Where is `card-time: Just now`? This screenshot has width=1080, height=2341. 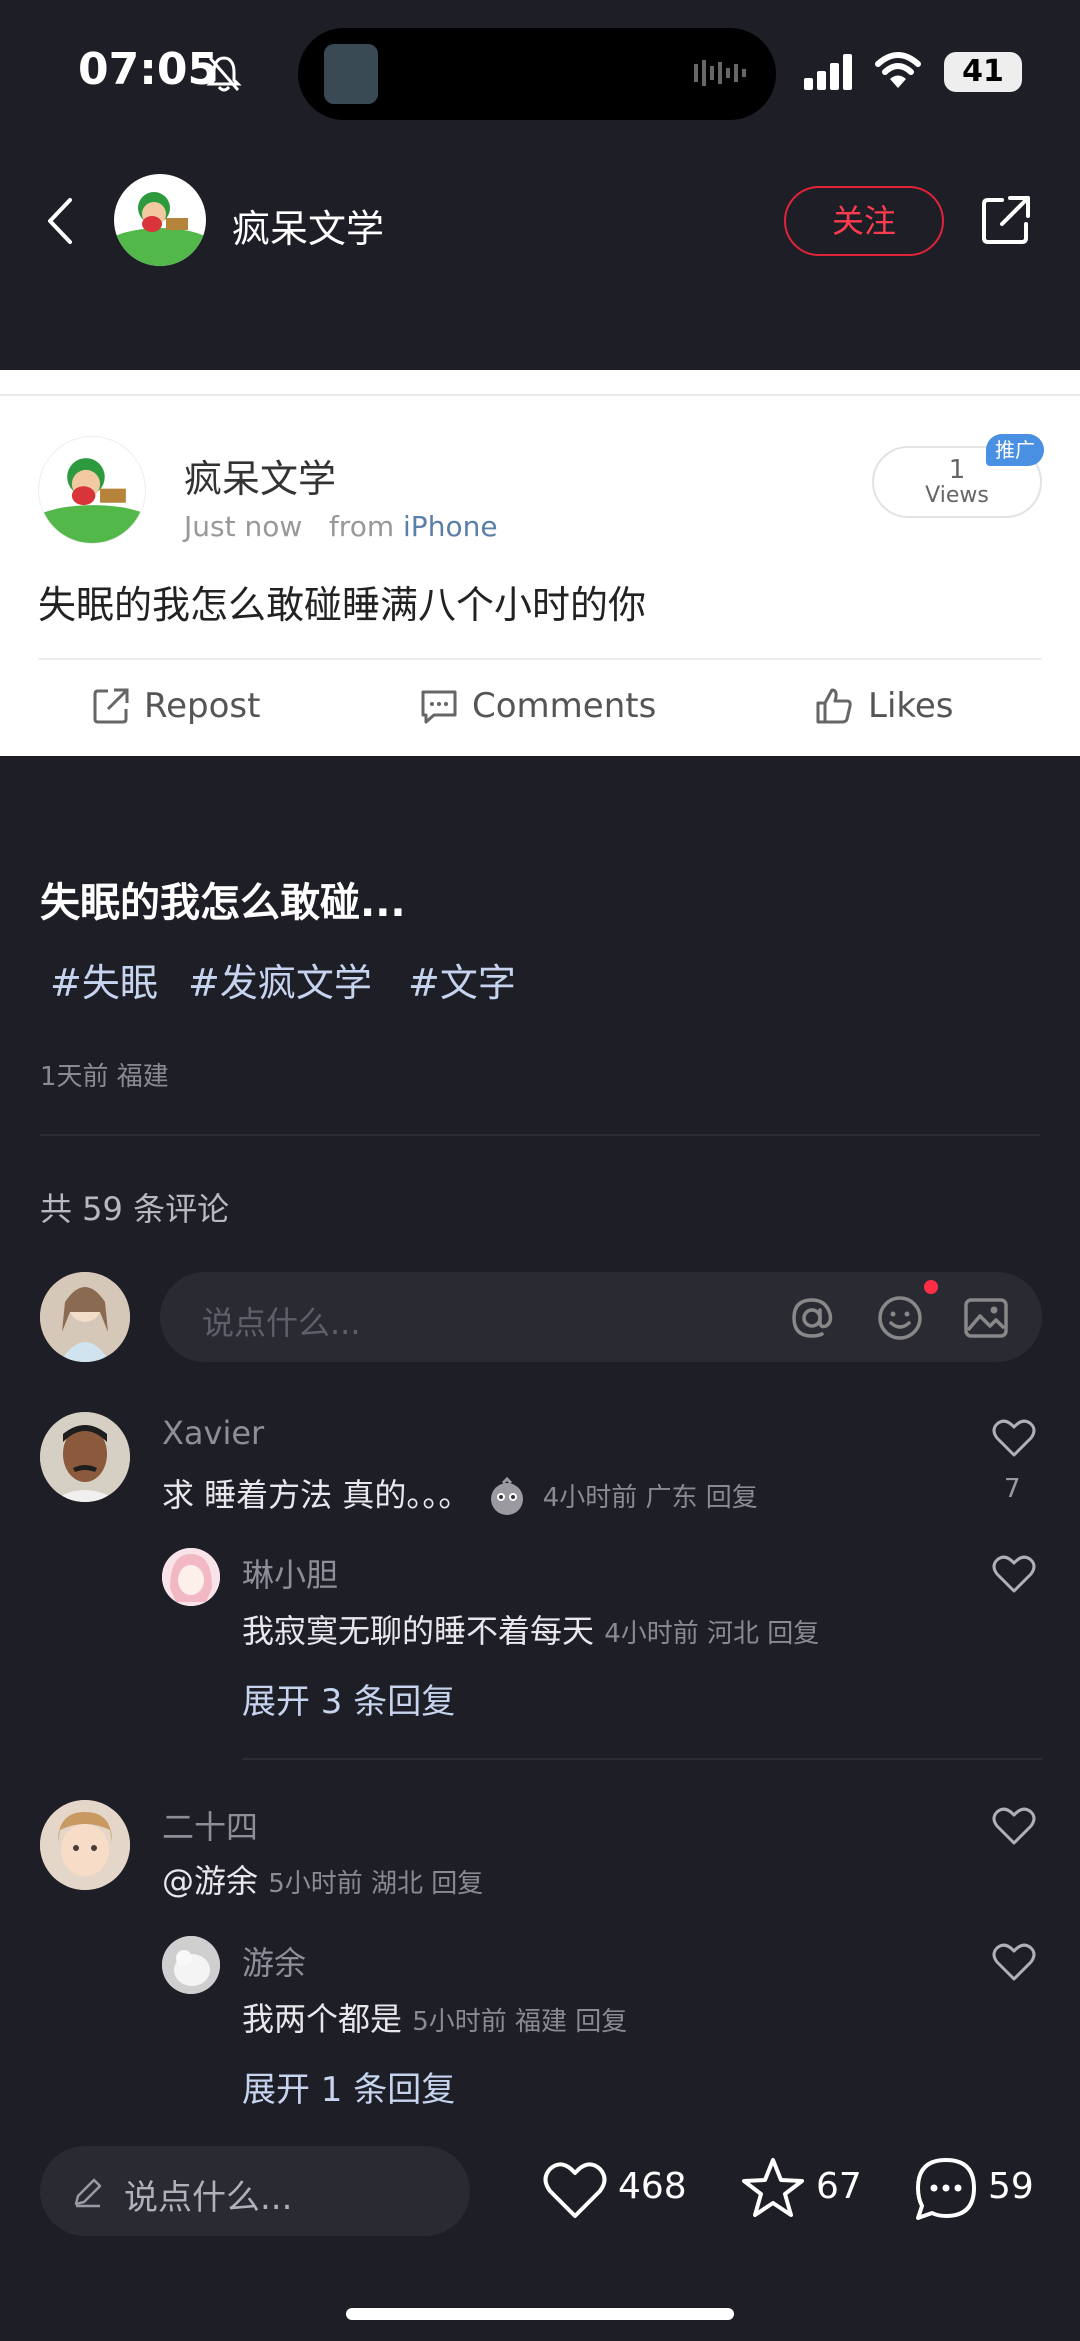 card-time: Just now is located at coordinates (243, 526).